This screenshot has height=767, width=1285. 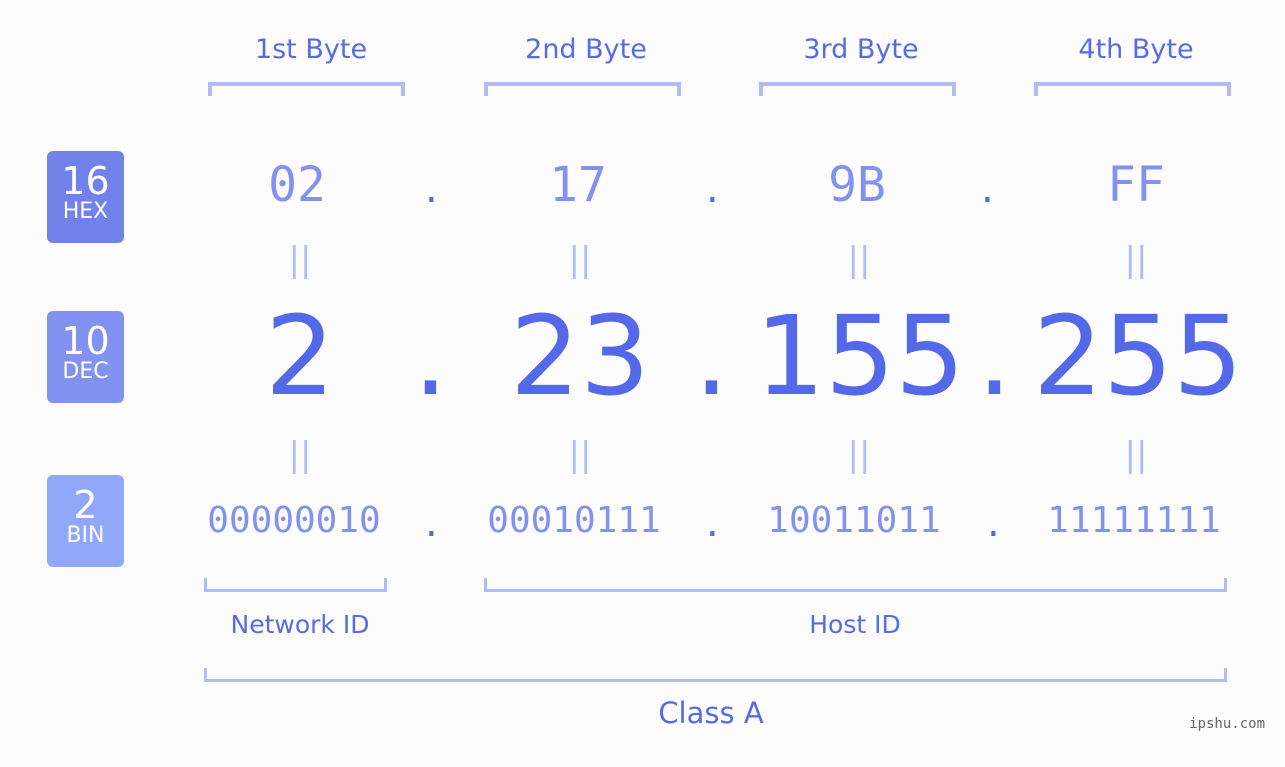 I want to click on bin-badge-label: BIN, so click(x=85, y=535).